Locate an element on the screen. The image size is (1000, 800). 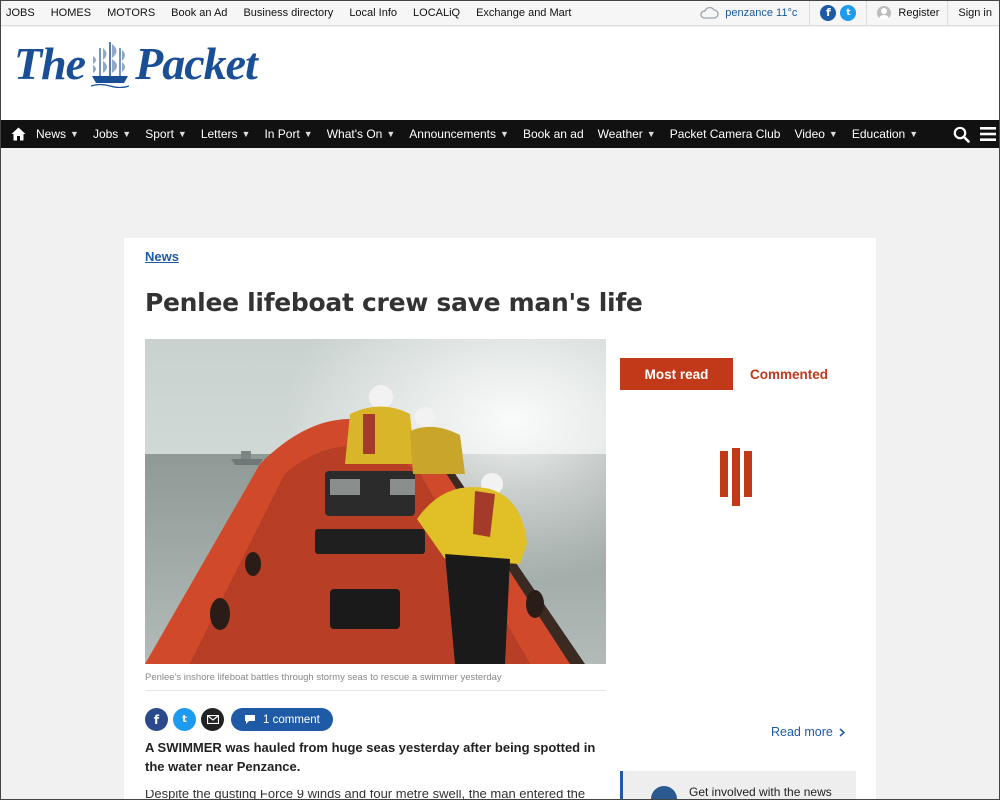
comments-count: 1 comment is located at coordinates (291, 719).